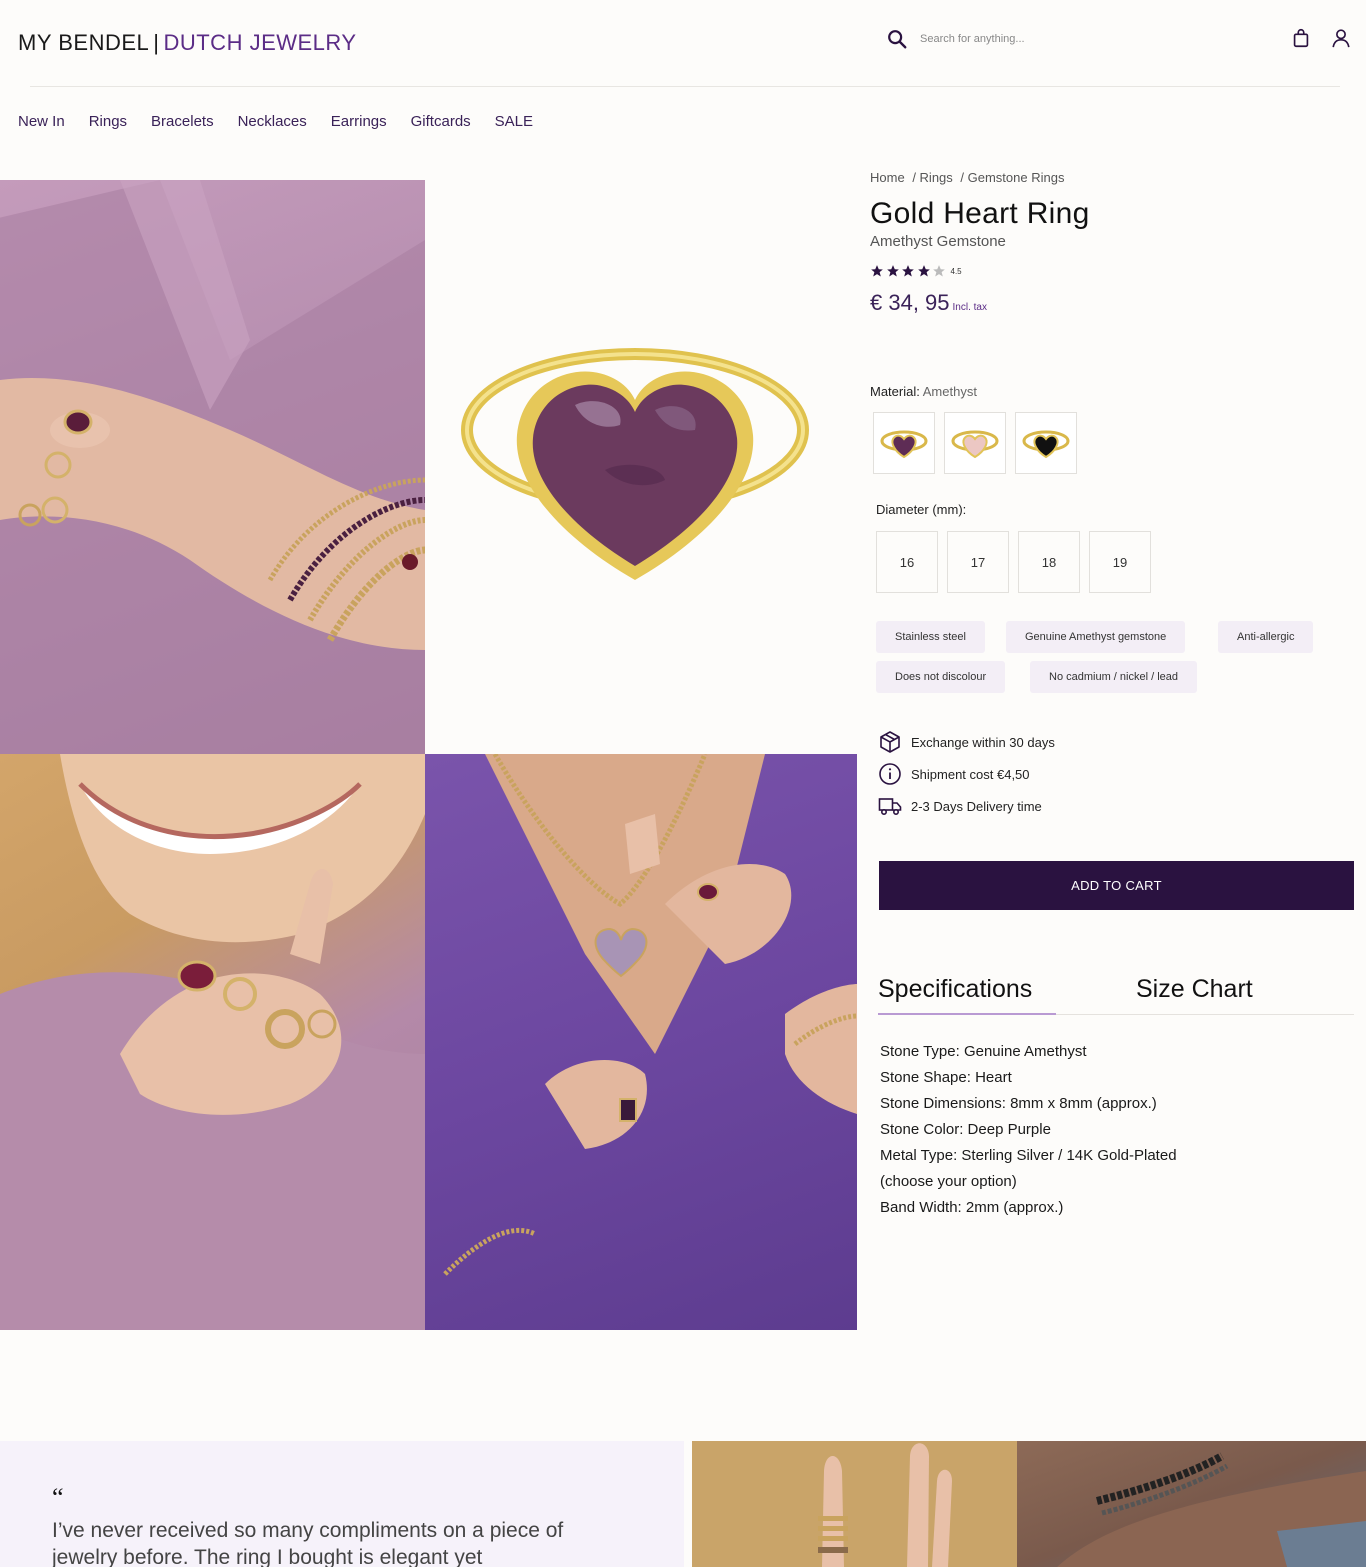 This screenshot has height=1567, width=1366. Describe the element at coordinates (1120, 562) in the screenshot. I see `size-option-19: 19` at that location.